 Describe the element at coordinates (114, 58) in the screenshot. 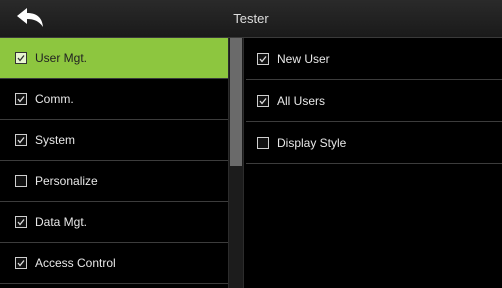

I see `menu-item-user-mgt: User Mgt.` at that location.